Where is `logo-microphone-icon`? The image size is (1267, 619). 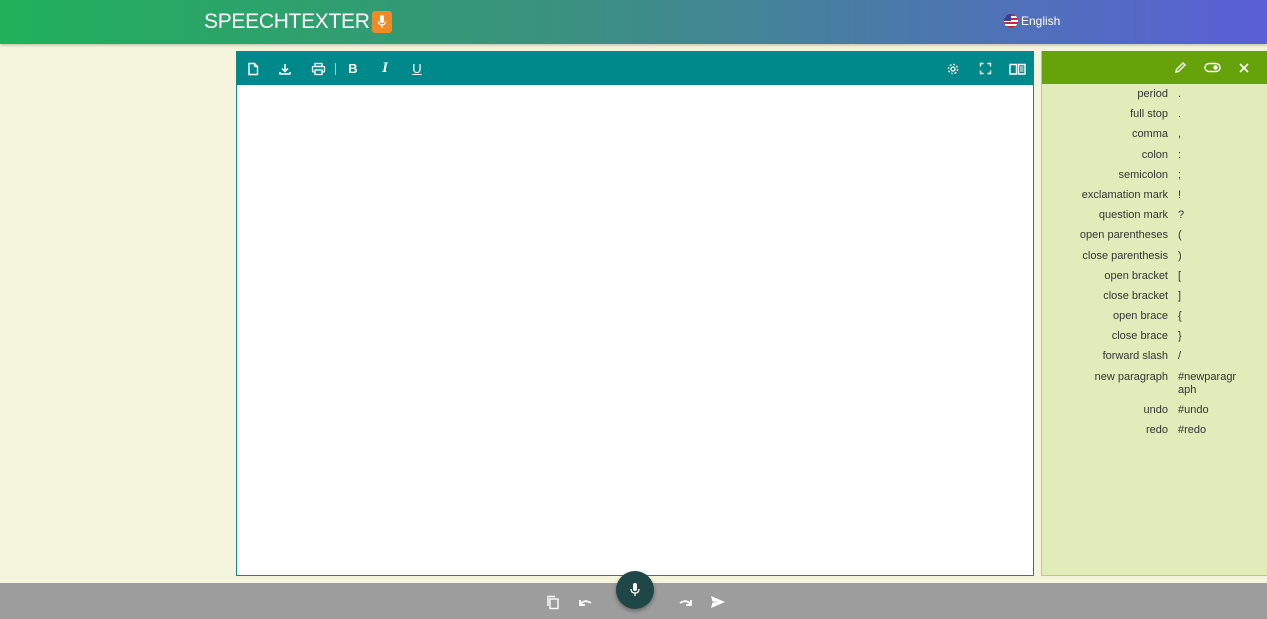 logo-microphone-icon is located at coordinates (381, 22).